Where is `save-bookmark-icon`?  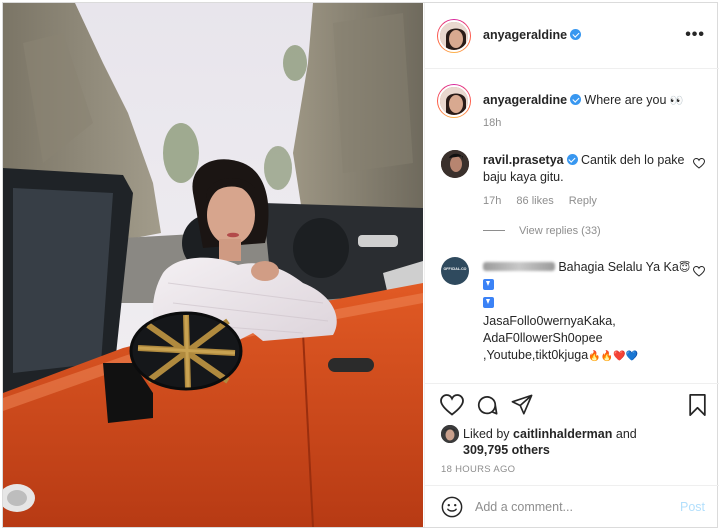 save-bookmark-icon is located at coordinates (697, 405).